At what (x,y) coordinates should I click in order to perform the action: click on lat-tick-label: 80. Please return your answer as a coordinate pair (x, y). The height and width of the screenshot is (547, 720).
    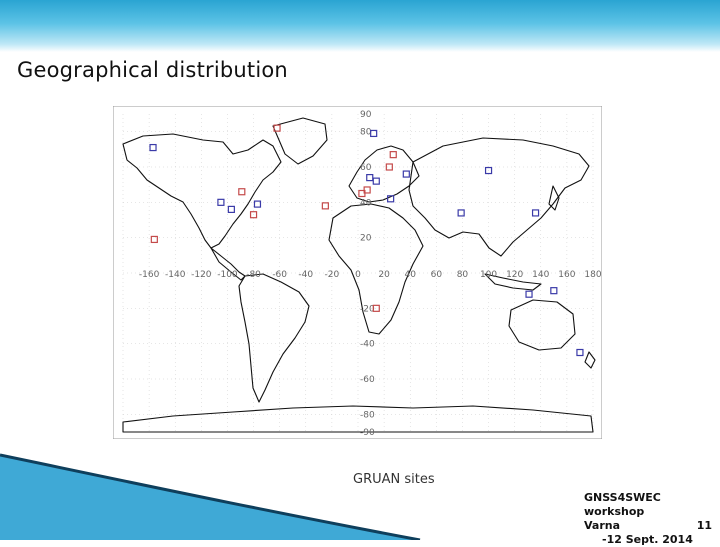
    Looking at the image, I should click on (366, 133).